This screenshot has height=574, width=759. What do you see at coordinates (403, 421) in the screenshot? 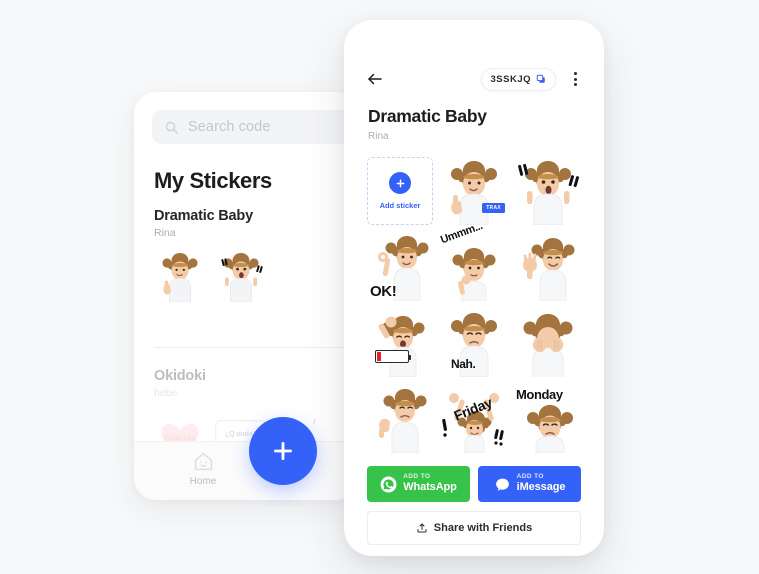
I see `thumbsdown-baby-art` at bounding box center [403, 421].